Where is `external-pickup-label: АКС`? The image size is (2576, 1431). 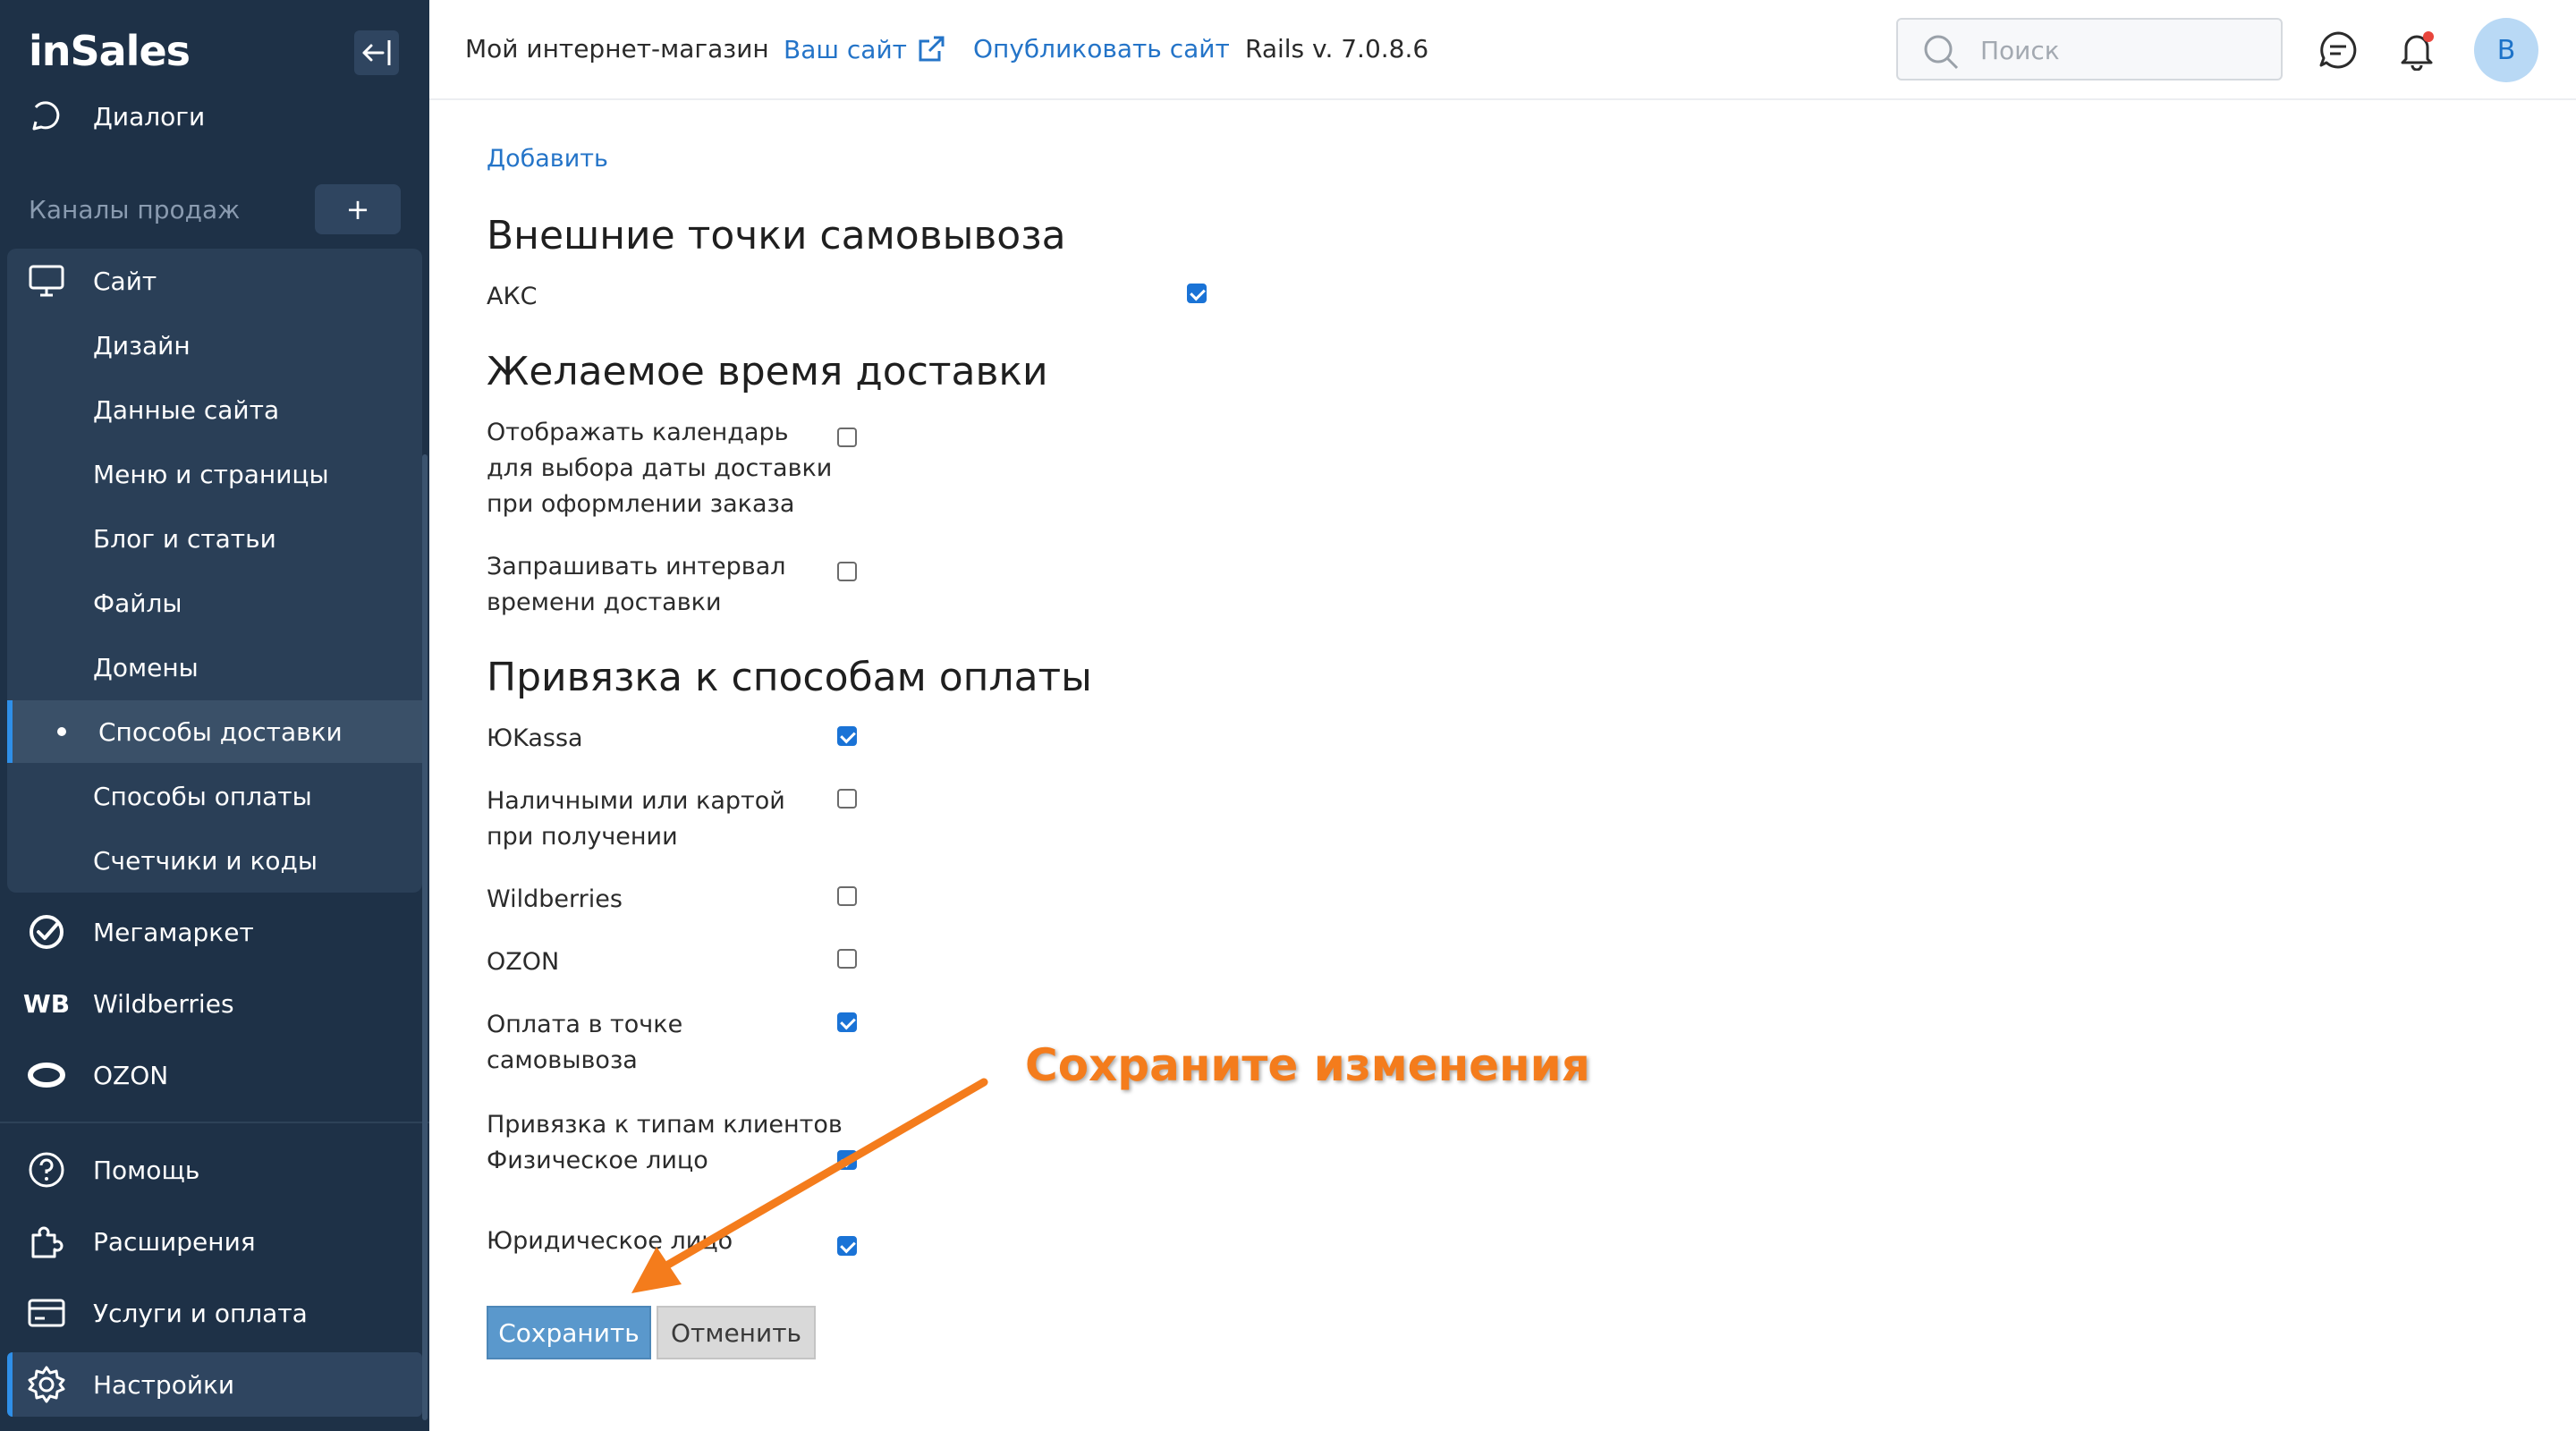 external-pickup-label: АКС is located at coordinates (512, 296).